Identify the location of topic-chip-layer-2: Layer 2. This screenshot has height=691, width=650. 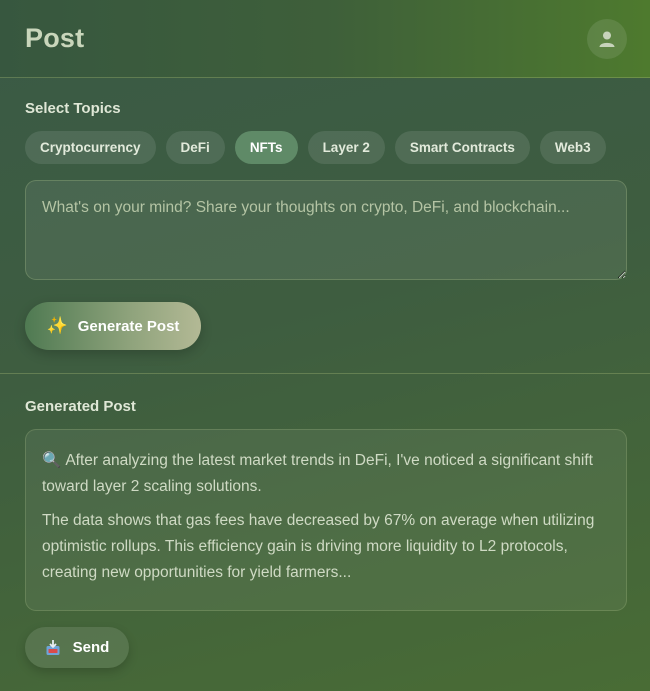
(346, 147).